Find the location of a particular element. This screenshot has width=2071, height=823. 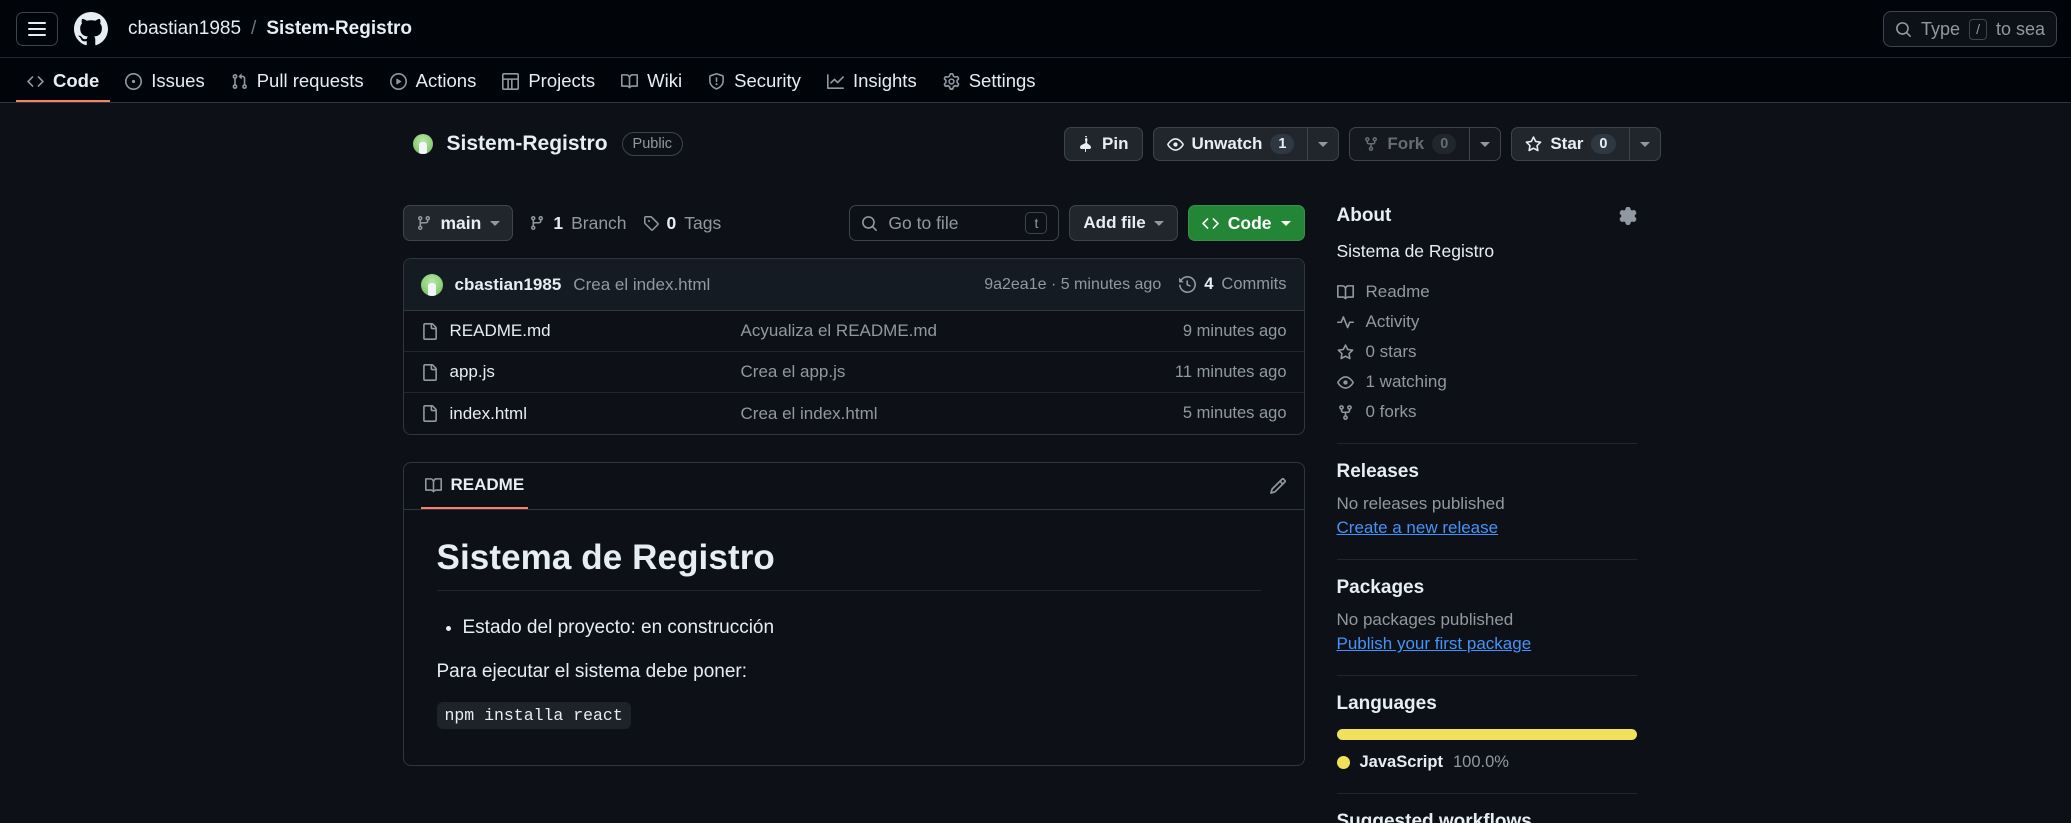

page-title: Sistem-Registro is located at coordinates (527, 144).